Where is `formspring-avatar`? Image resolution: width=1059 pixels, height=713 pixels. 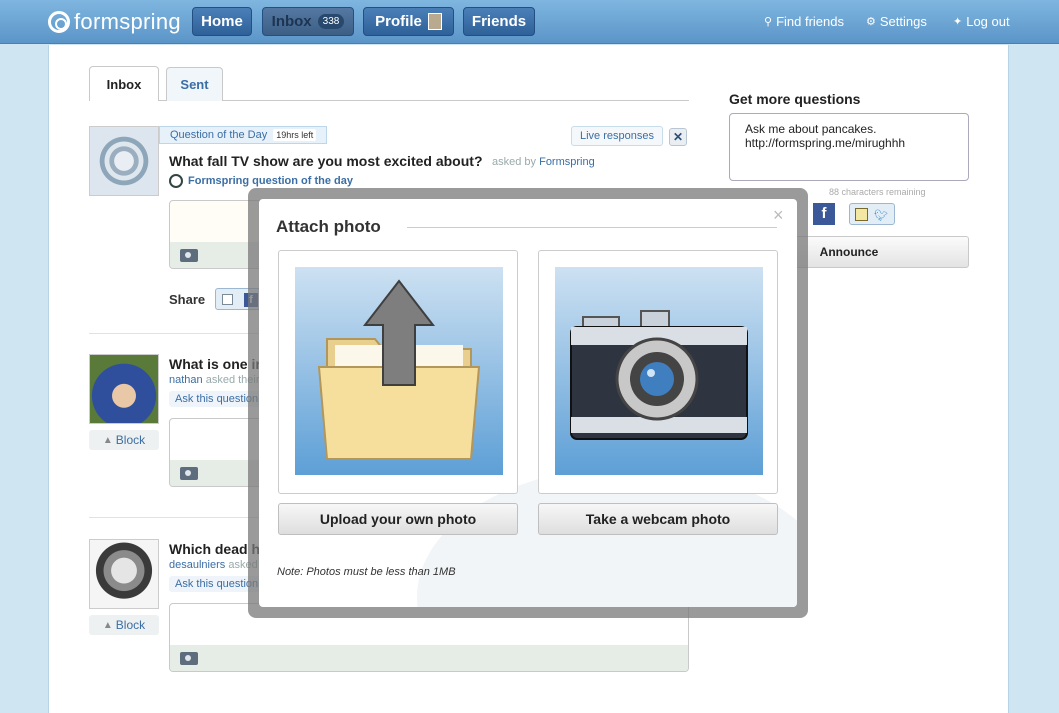
formspring-avatar is located at coordinates (124, 161).